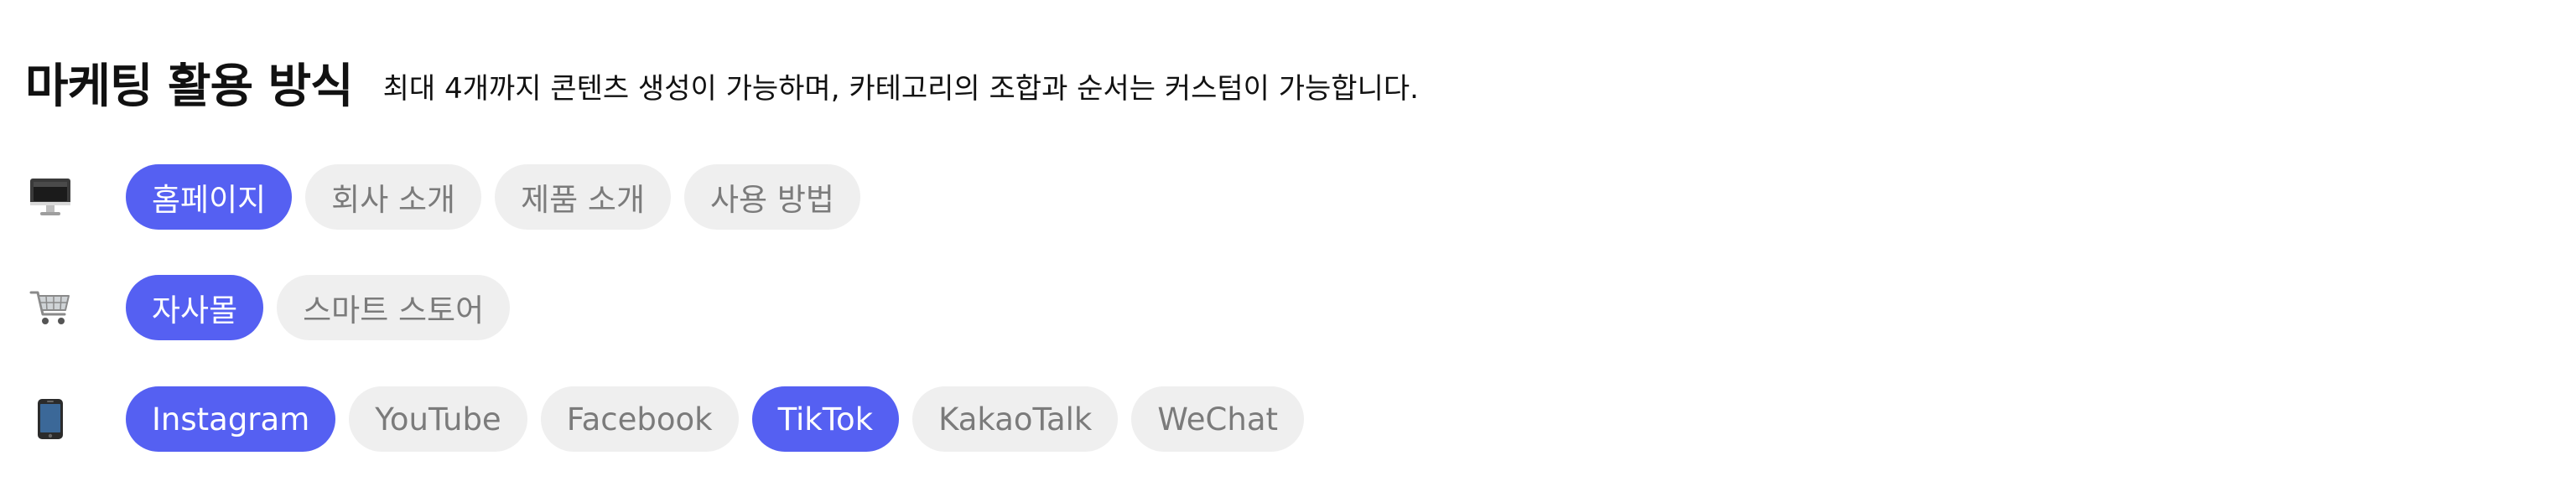 This screenshot has width=2576, height=497. I want to click on chip-group-store: 자사몰 스마트 스토어, so click(318, 307).